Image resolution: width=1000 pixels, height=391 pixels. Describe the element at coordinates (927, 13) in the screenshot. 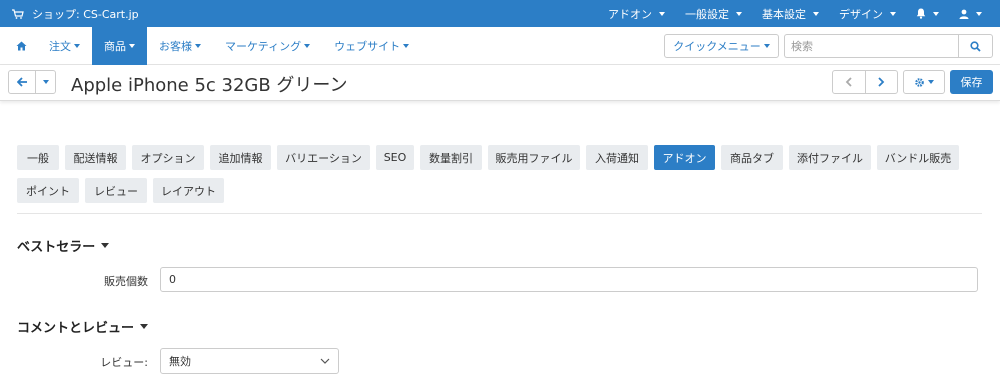

I see `notifications-menu` at that location.